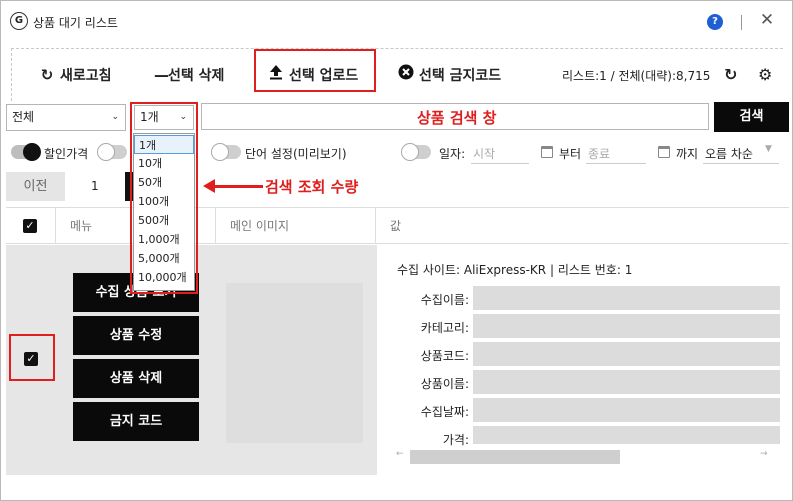 Image resolution: width=793 pixels, height=501 pixels. Describe the element at coordinates (452, 154) in the screenshot. I see `date-label: 일자:` at that location.